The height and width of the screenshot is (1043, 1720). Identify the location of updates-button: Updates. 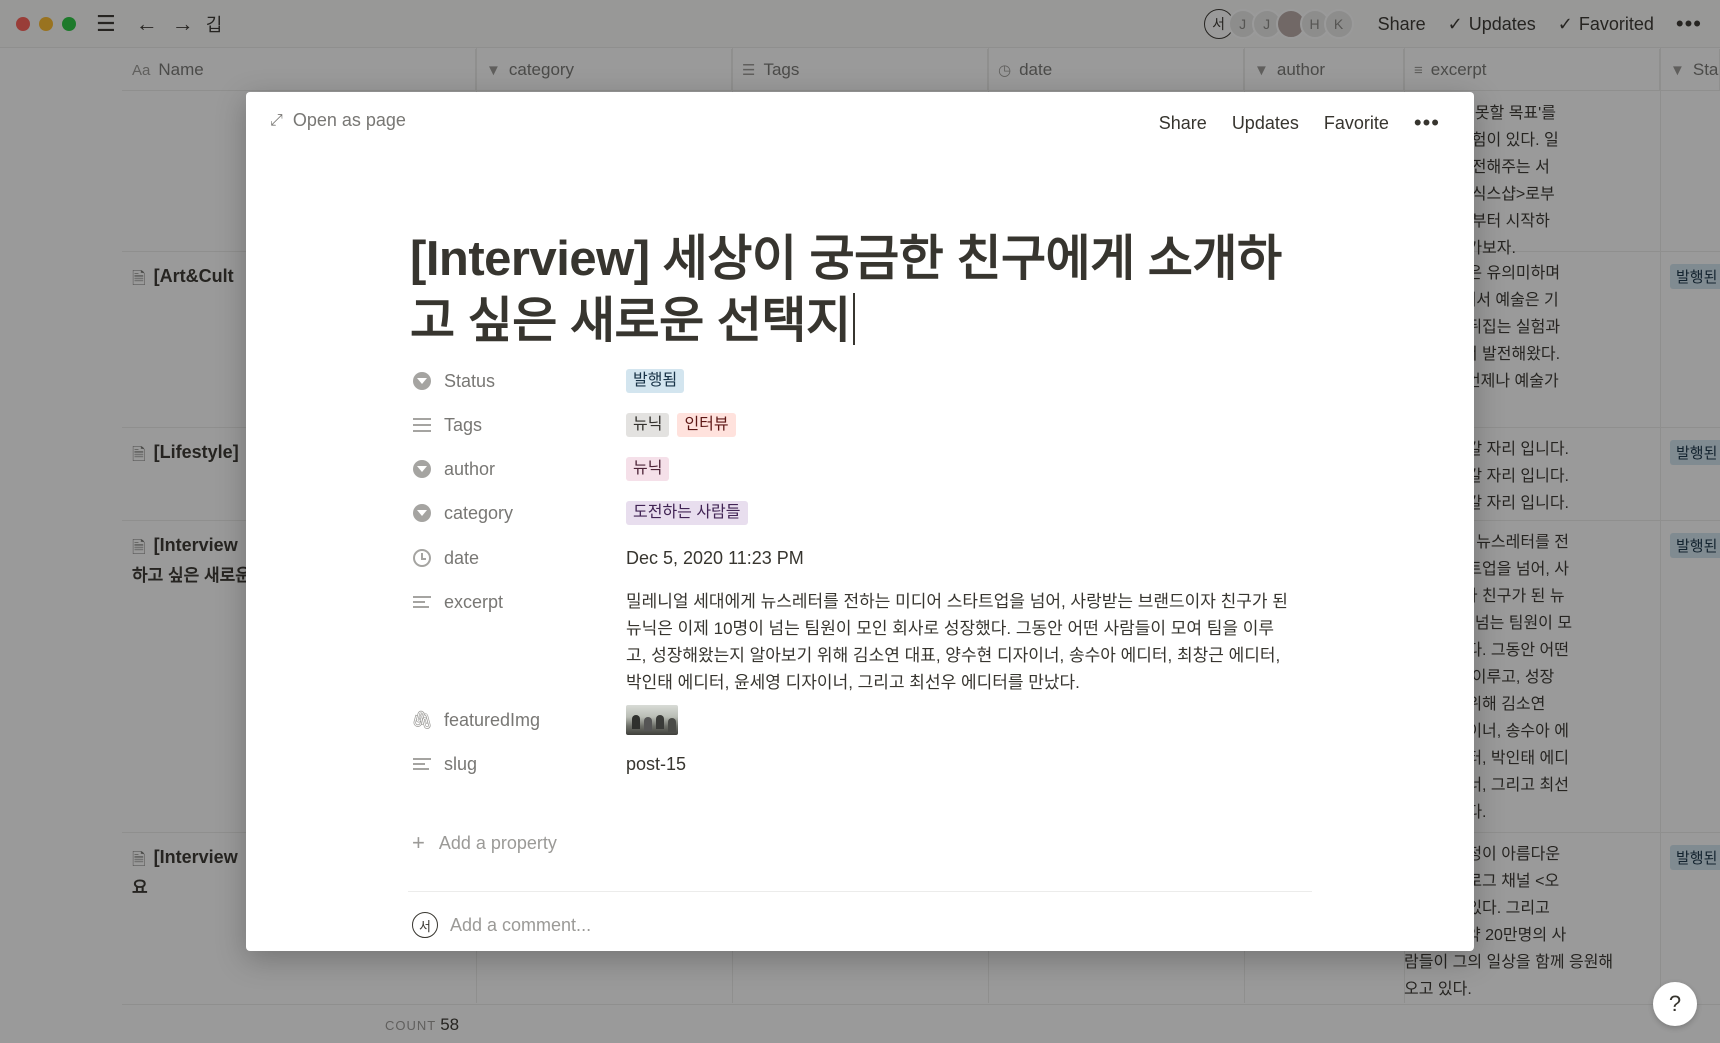
(1265, 123).